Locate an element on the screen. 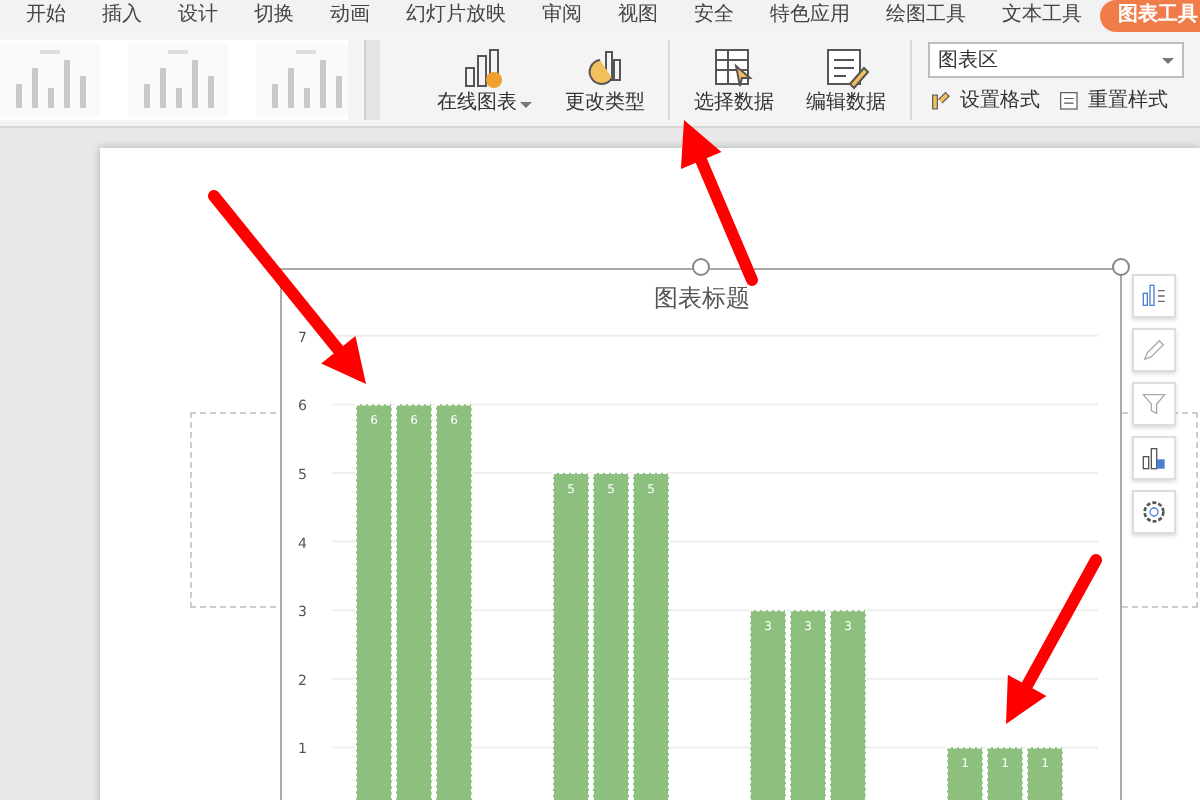  menu-tab: 动画 is located at coordinates (350, 16).